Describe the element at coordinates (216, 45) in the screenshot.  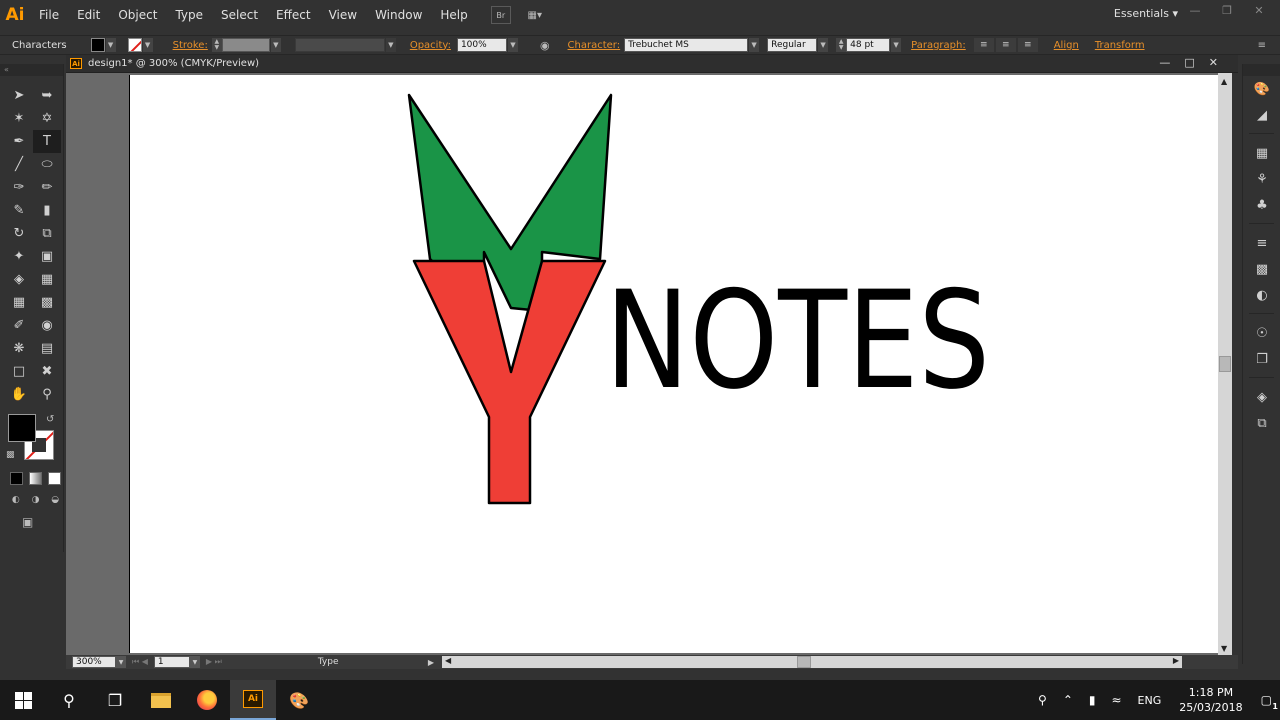
I see `stroke-stepper: ▲ ▼` at that location.